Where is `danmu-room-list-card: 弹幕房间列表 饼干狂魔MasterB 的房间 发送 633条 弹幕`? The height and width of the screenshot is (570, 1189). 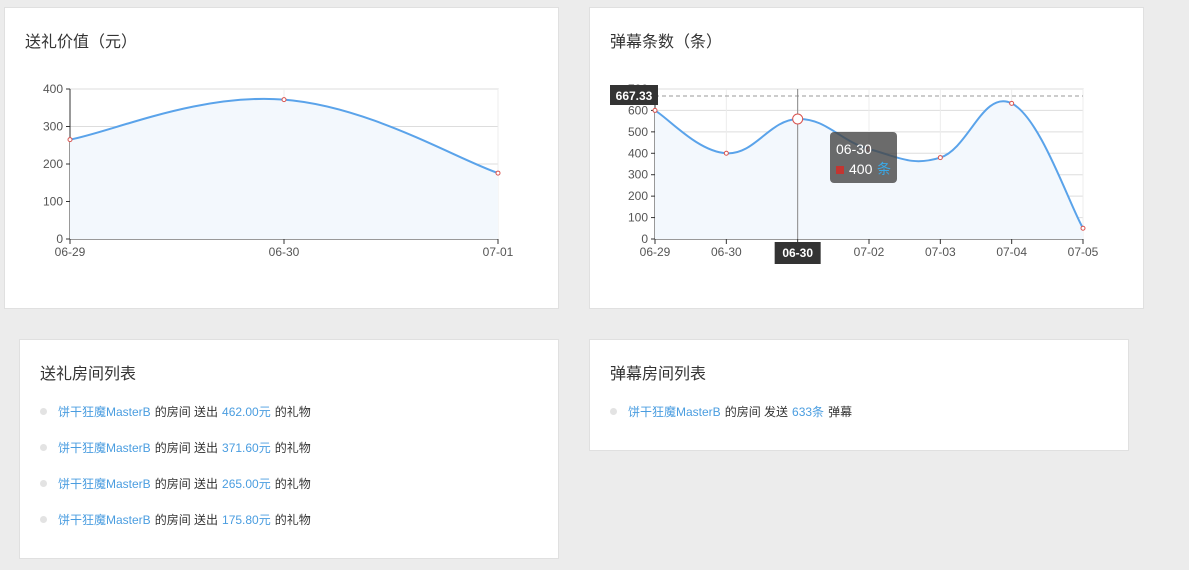 danmu-room-list-card: 弹幕房间列表 饼干狂魔MasterB 的房间 发送 633条 弹幕 is located at coordinates (859, 395).